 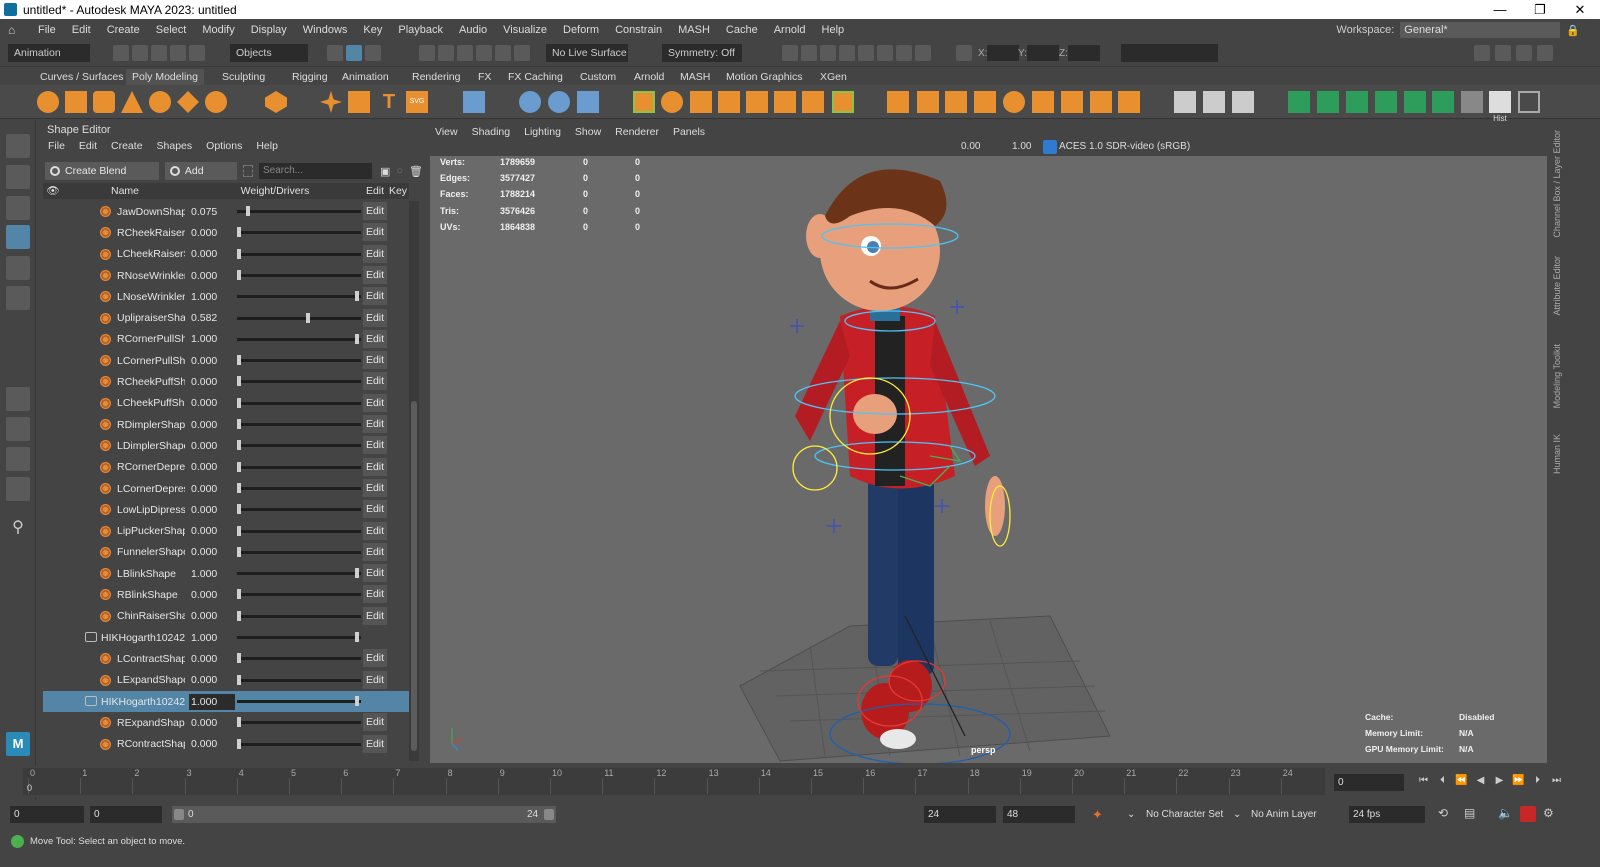 I want to click on target-row: RExpandShape 0.000 Edit, so click(x=226, y=722).